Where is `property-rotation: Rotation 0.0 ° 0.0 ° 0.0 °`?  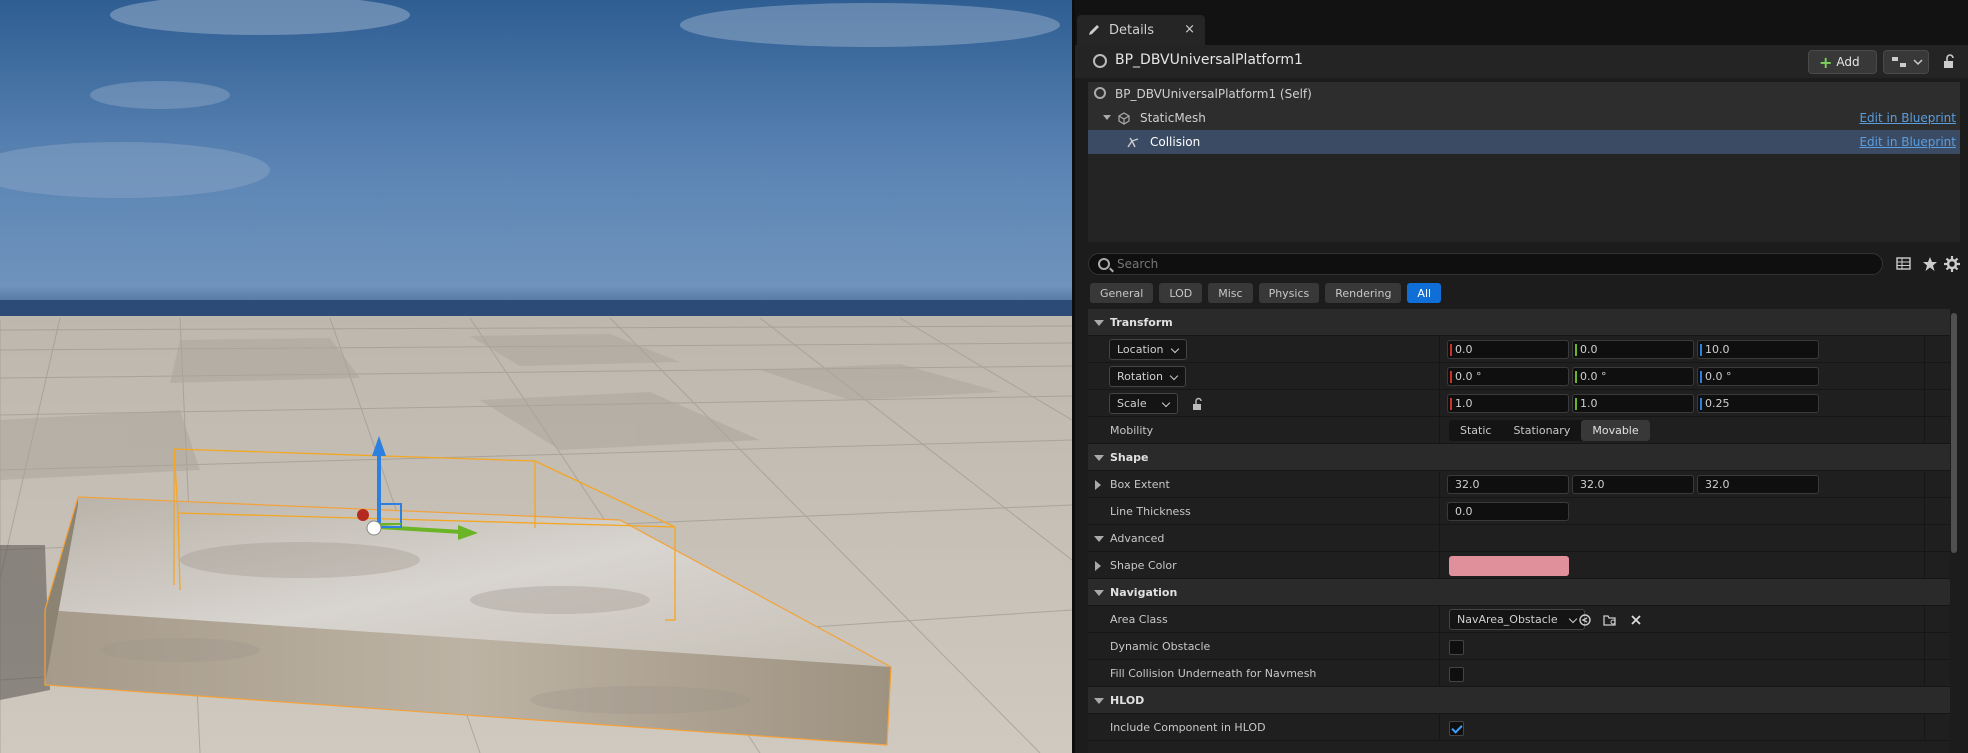 property-rotation: Rotation 0.0 ° 0.0 ° 0.0 ° is located at coordinates (1519, 376).